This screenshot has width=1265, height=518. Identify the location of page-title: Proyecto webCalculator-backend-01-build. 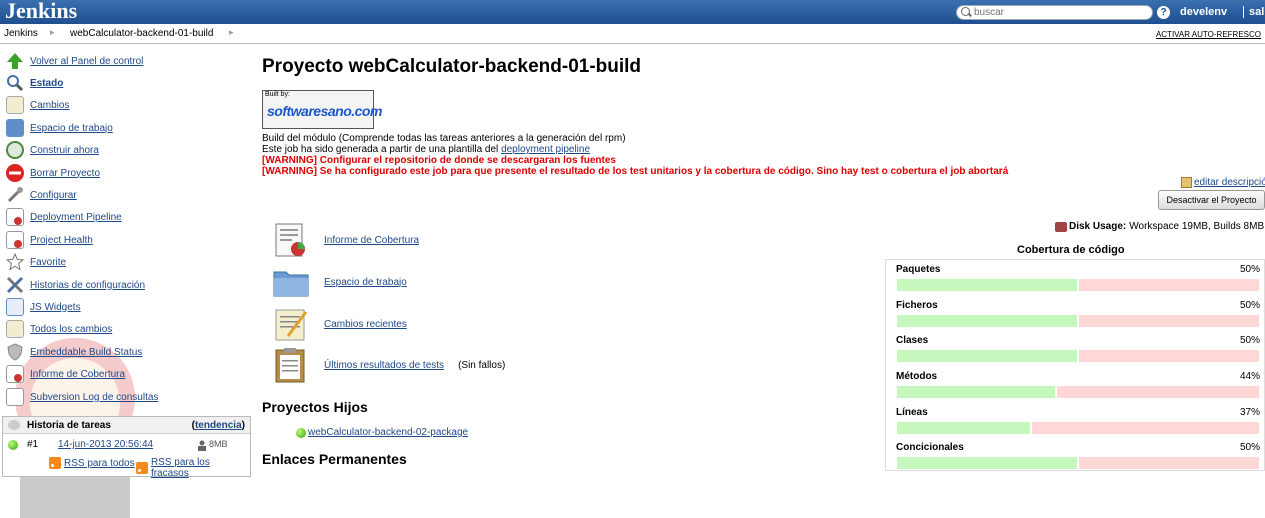
(452, 66).